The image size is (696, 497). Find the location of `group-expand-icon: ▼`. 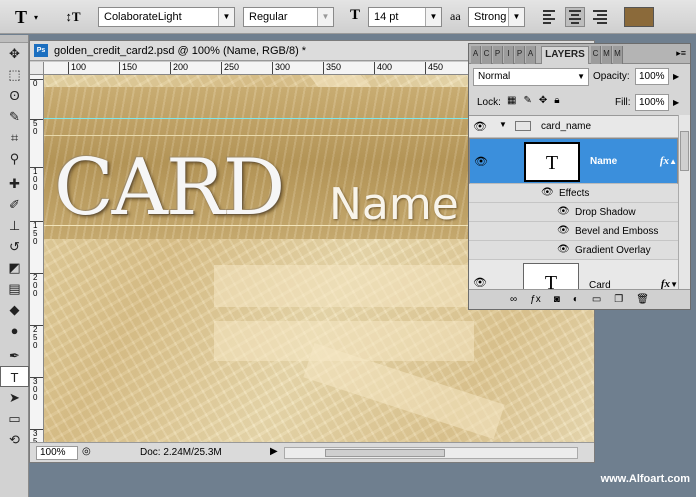

group-expand-icon: ▼ is located at coordinates (503, 124).